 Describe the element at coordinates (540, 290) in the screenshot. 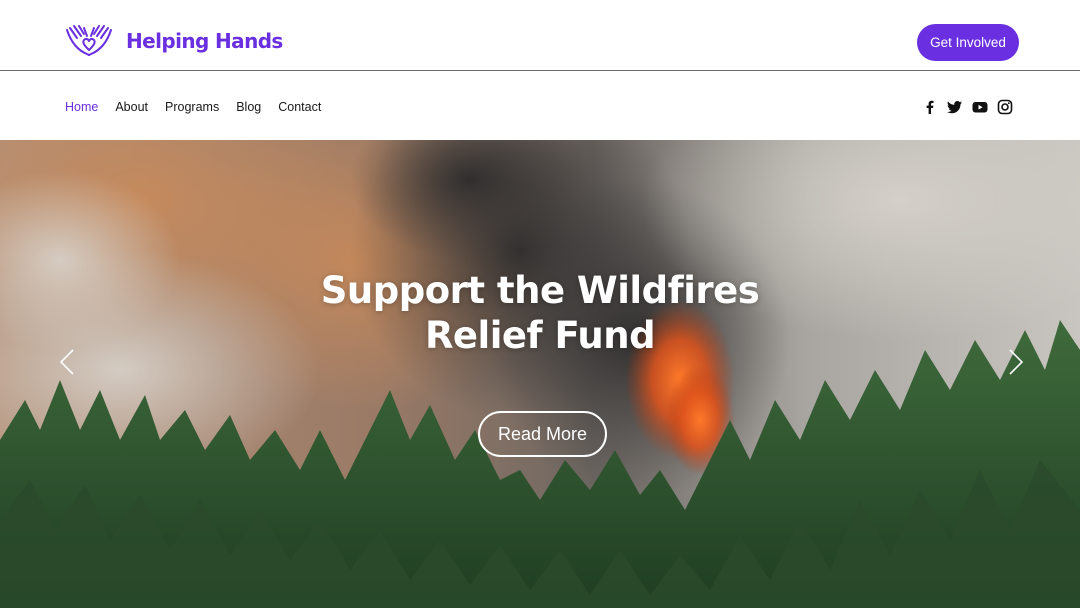

I see `hero-title-line1: Support the Wildfires` at that location.